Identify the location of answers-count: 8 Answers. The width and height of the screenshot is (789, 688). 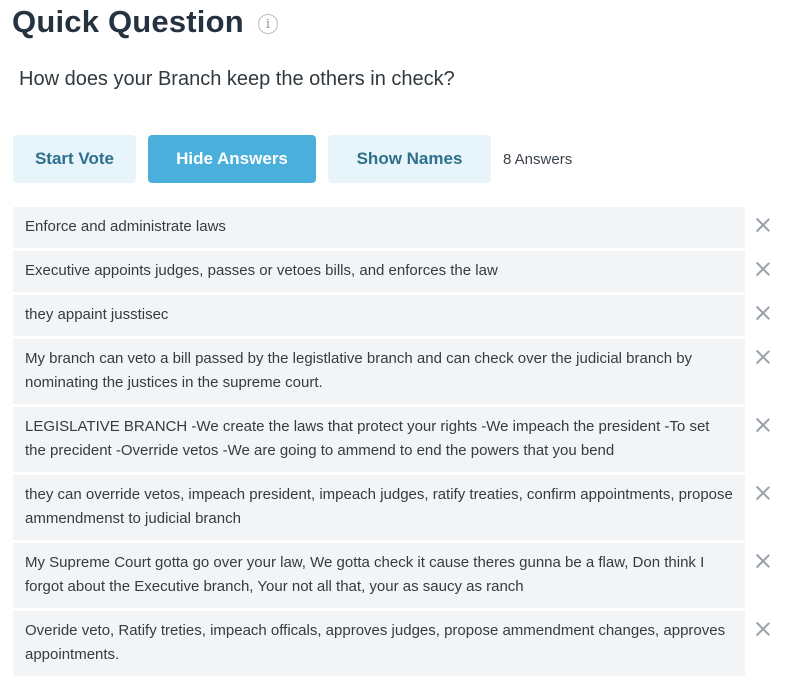
(538, 159).